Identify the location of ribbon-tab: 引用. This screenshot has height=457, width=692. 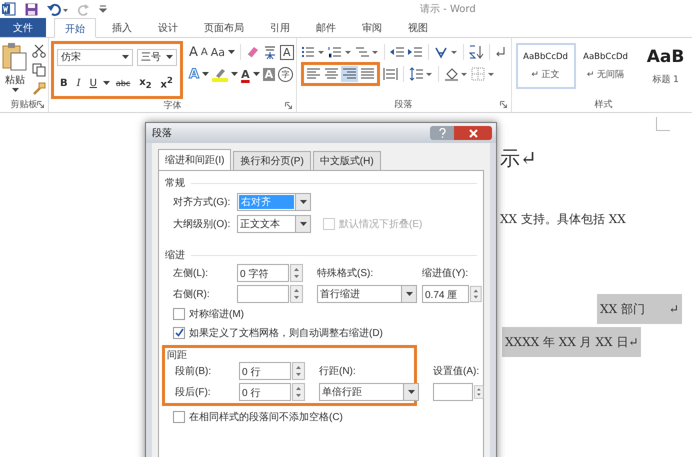
(280, 27).